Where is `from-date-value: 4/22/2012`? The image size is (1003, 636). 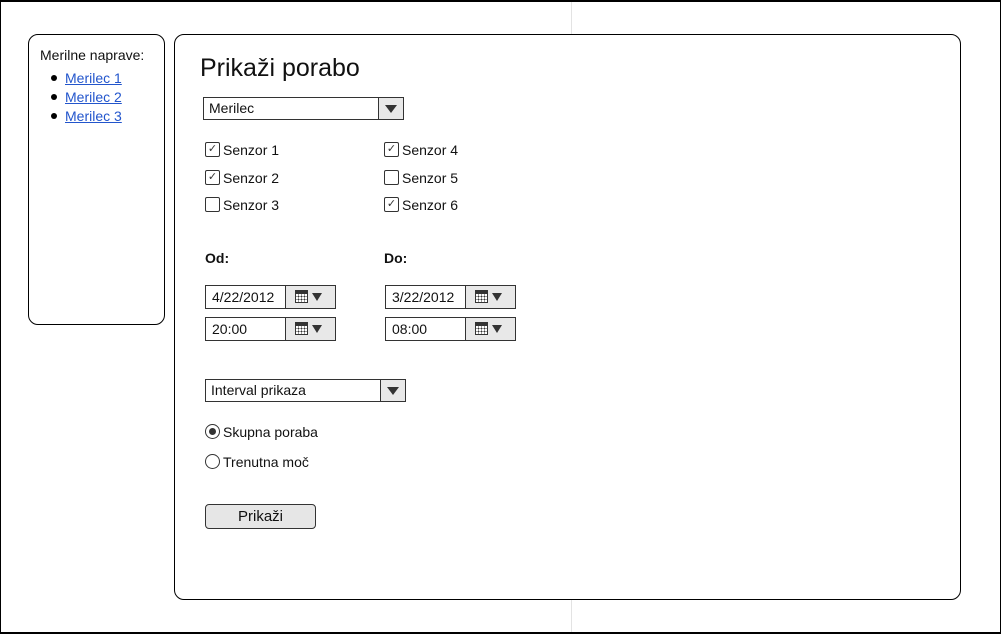 from-date-value: 4/22/2012 is located at coordinates (243, 297).